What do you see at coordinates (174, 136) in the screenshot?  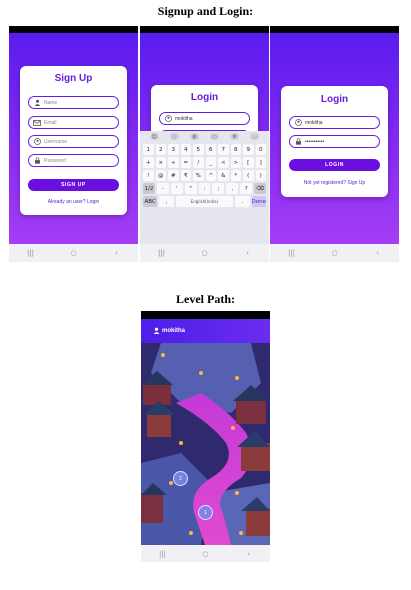 I see `sticker-icon: ◌` at bounding box center [174, 136].